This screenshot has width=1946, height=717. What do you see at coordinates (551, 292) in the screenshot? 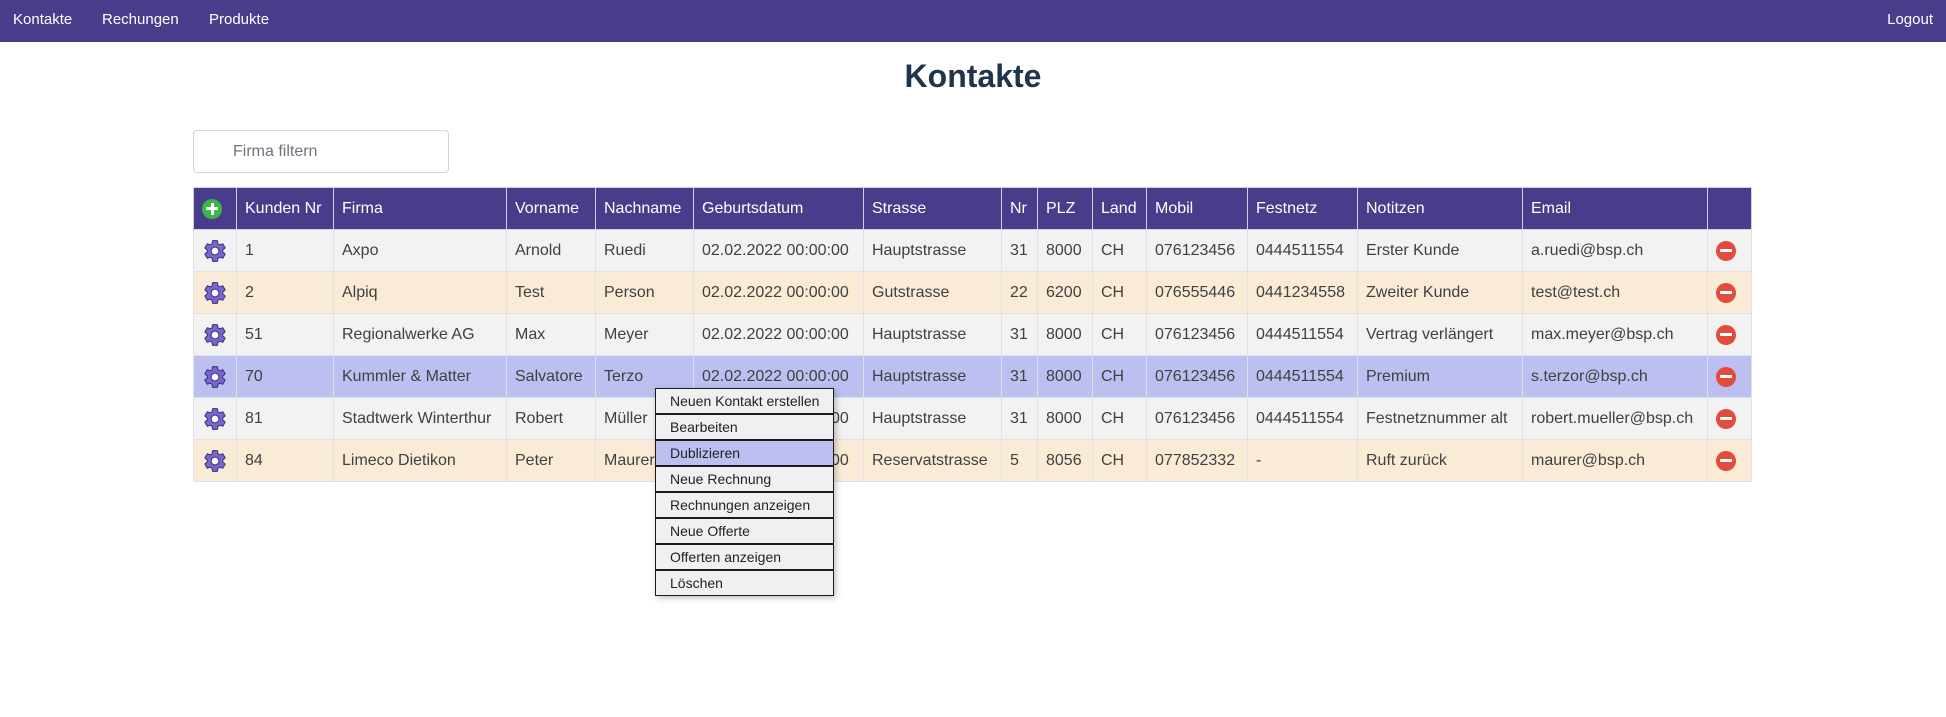
I see `cell-vorname: Test` at bounding box center [551, 292].